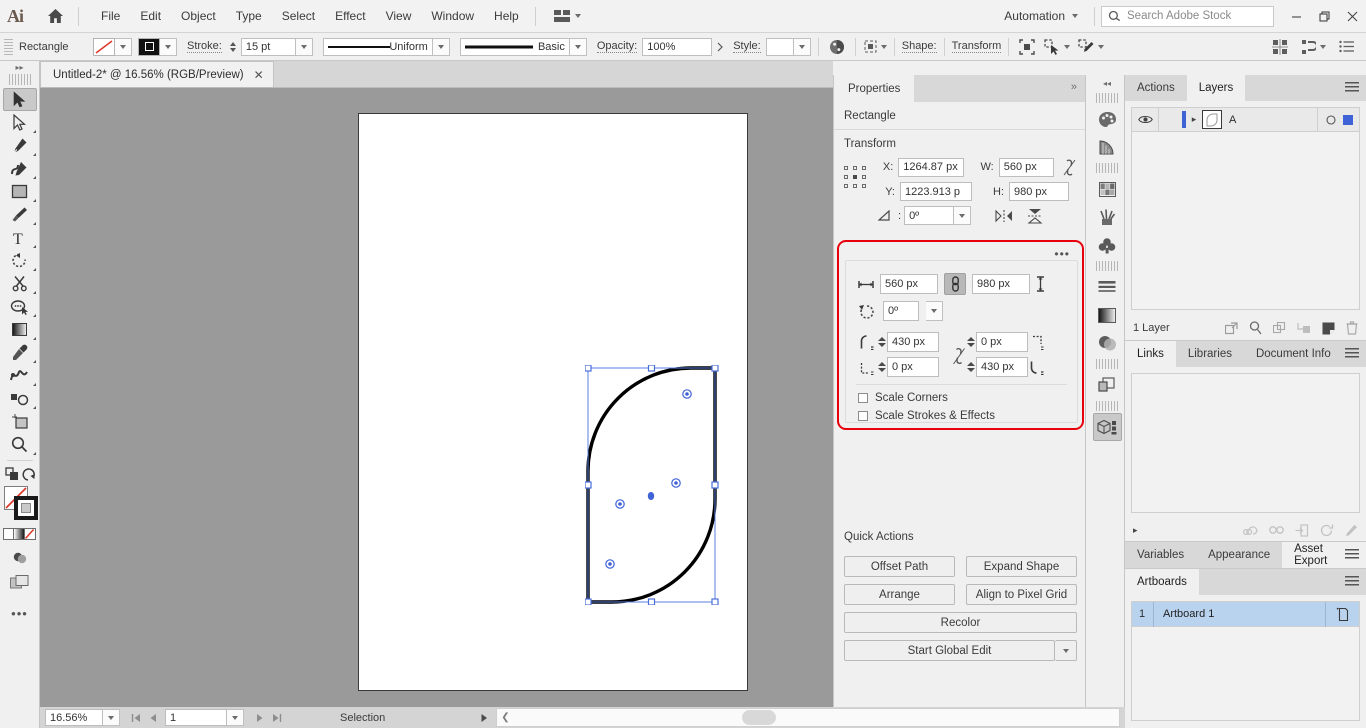  What do you see at coordinates (874, 88) in the screenshot?
I see `tab-properties: Properties` at bounding box center [874, 88].